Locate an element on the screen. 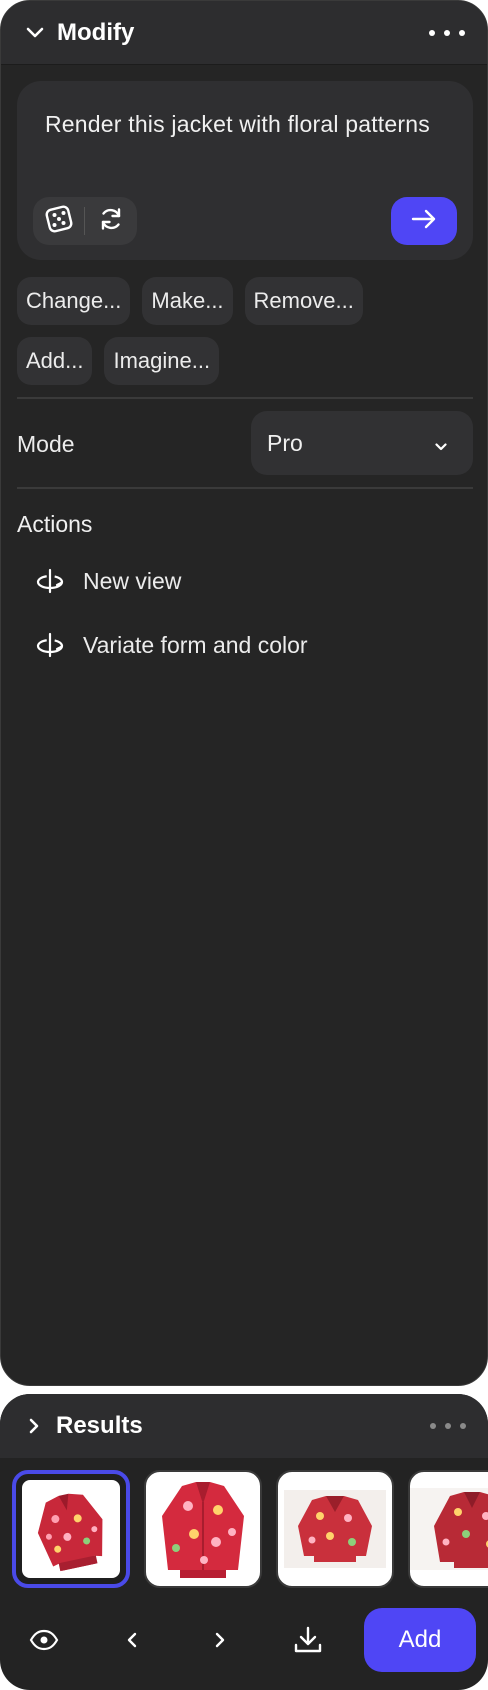 The width and height of the screenshot is (488, 1690). eye-icon is located at coordinates (44, 1642).